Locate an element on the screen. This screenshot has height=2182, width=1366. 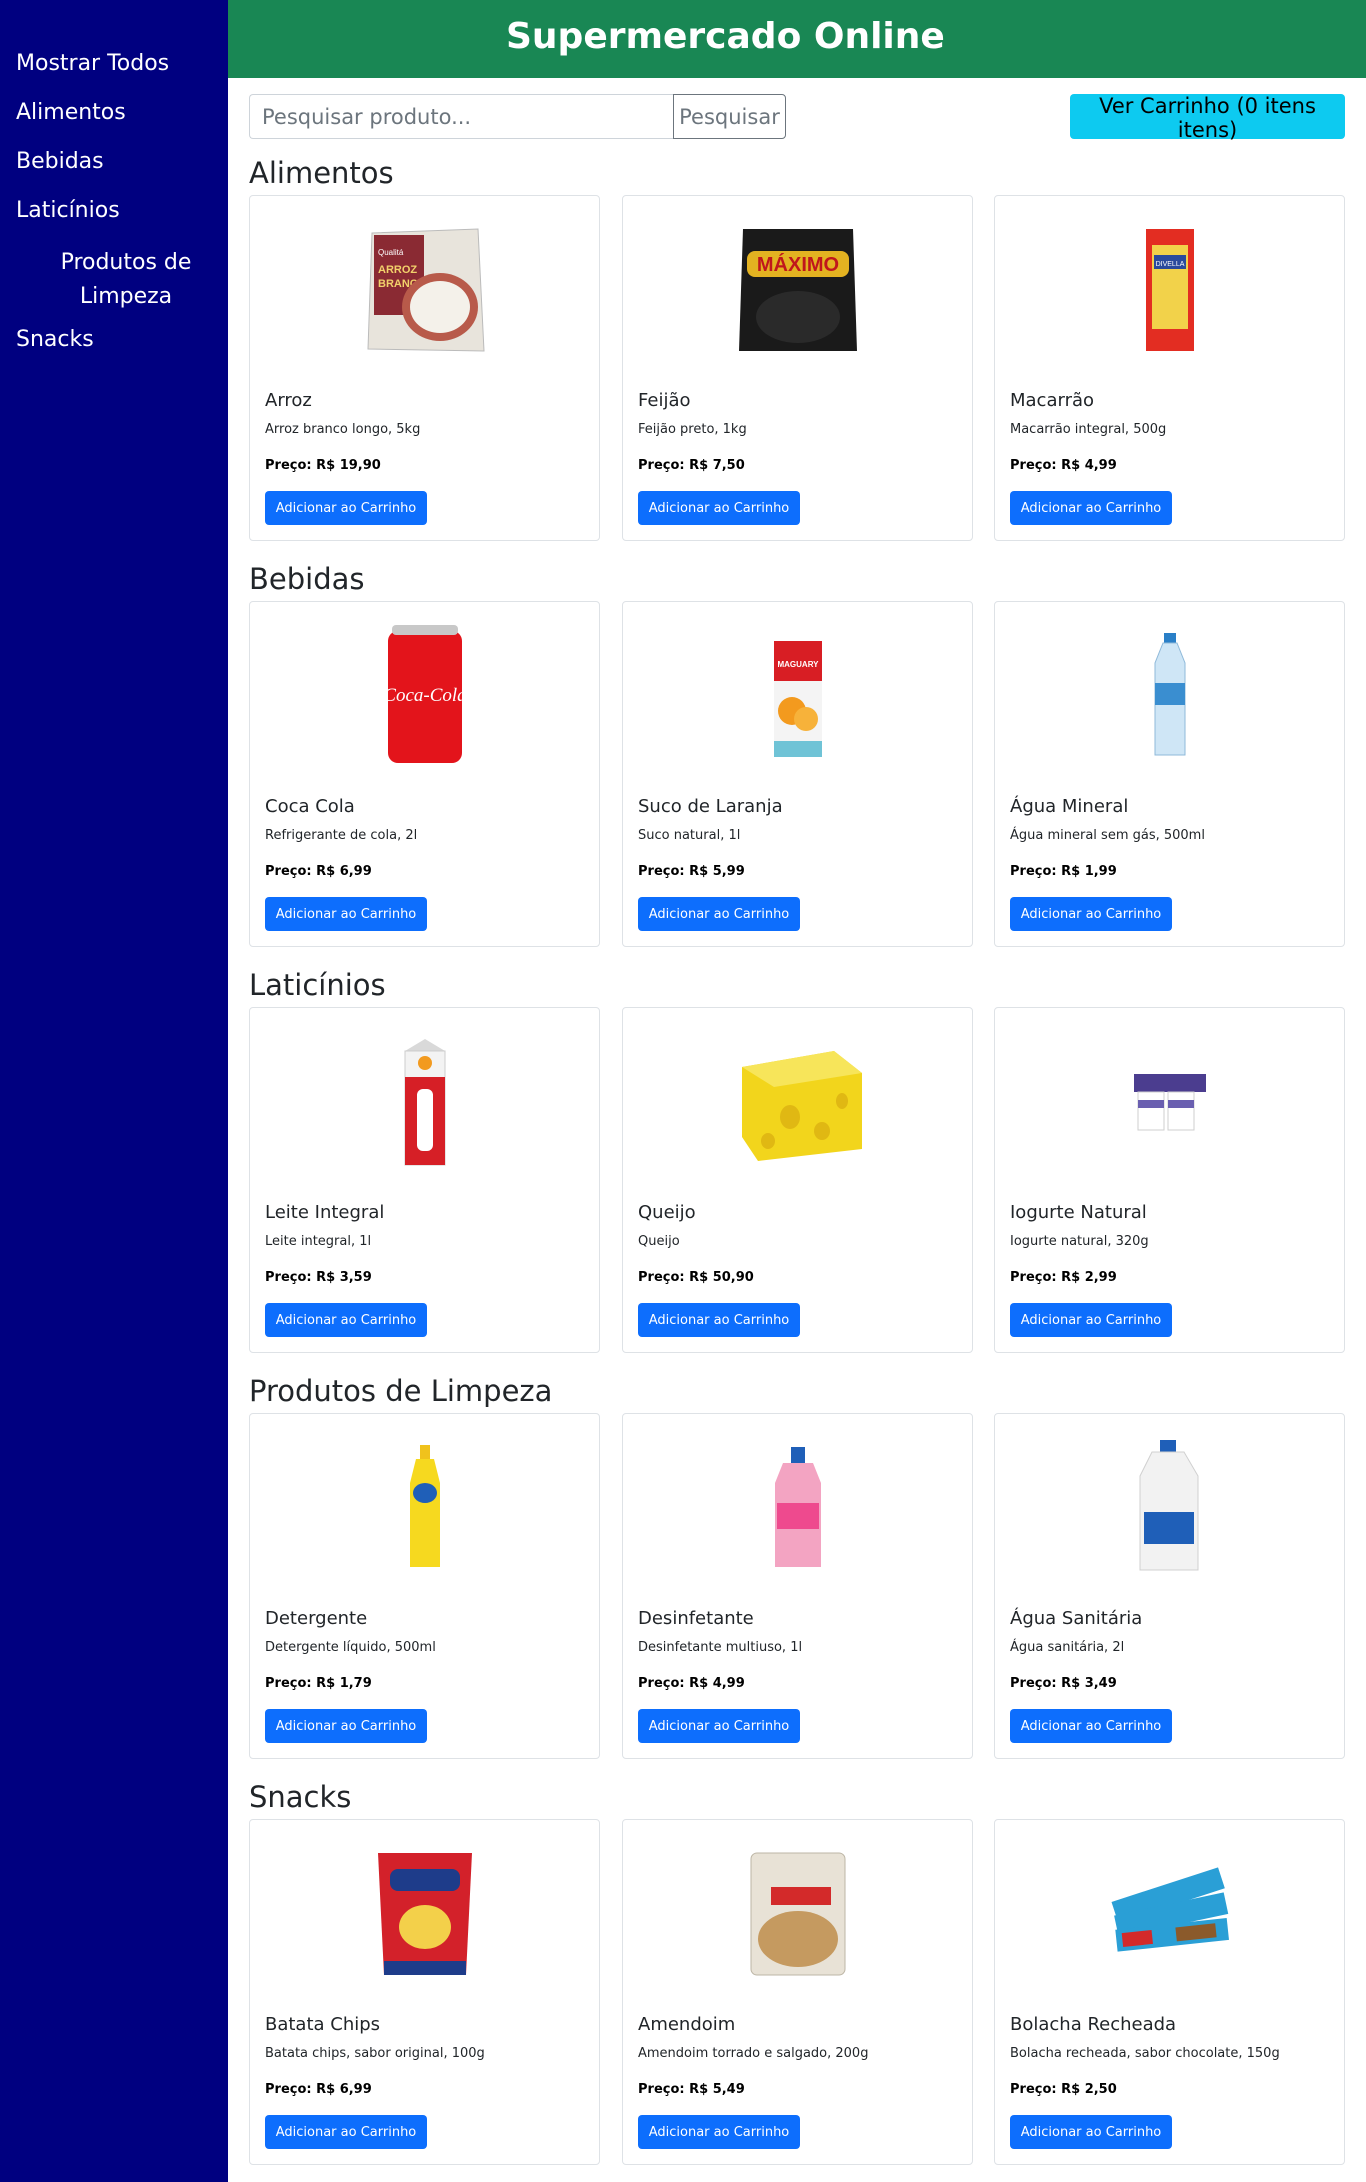
product-price: Preço: R$ 3,49 is located at coordinates (1063, 1683).